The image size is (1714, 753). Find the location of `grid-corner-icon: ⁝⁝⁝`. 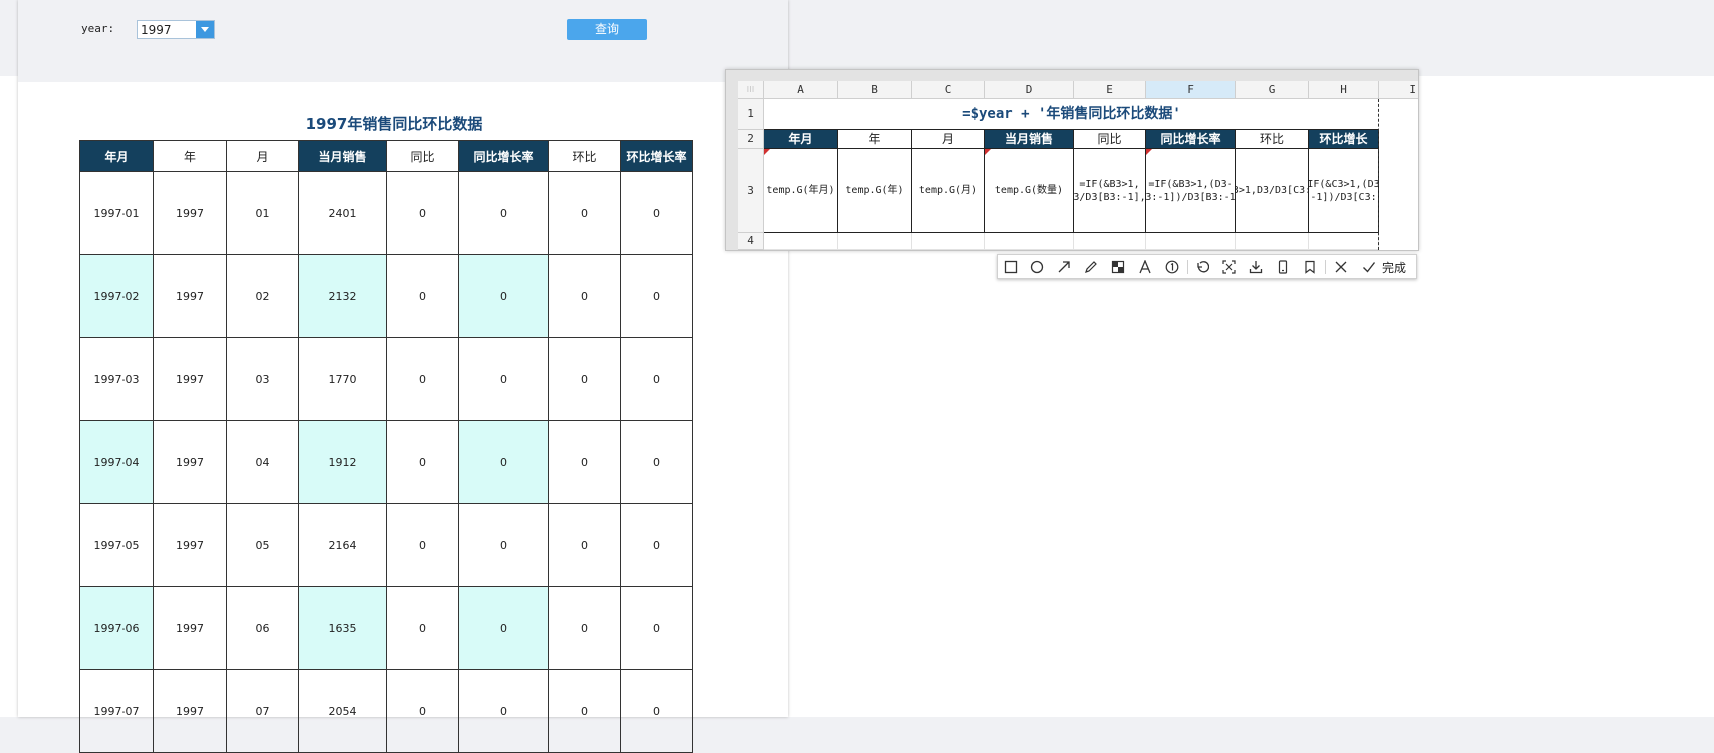

grid-corner-icon: ⁝⁝⁝ is located at coordinates (751, 90).